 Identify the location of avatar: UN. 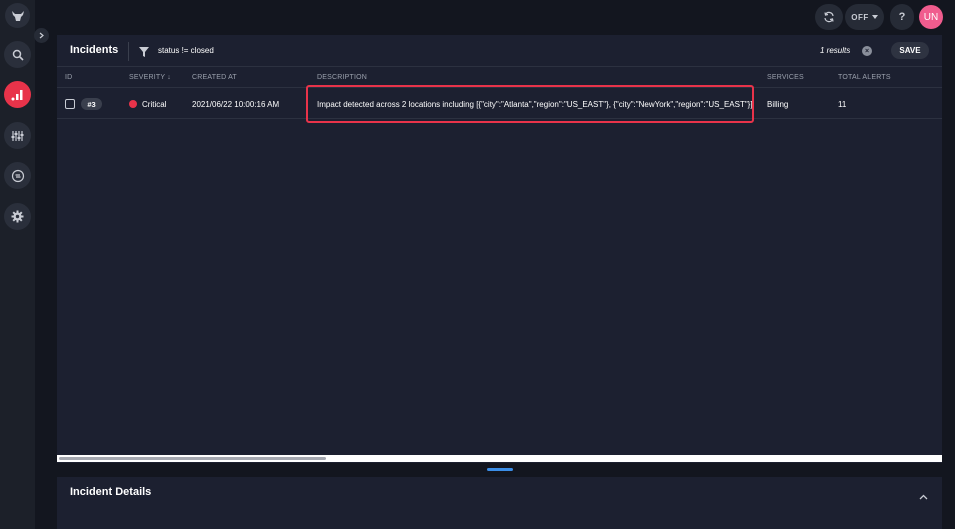
(931, 17).